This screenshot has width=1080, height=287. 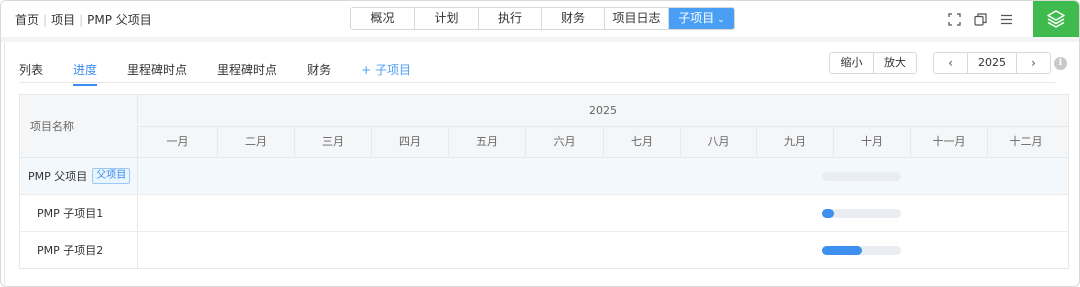 I want to click on row-name-cell: PMP 子项目2, so click(x=79, y=250).